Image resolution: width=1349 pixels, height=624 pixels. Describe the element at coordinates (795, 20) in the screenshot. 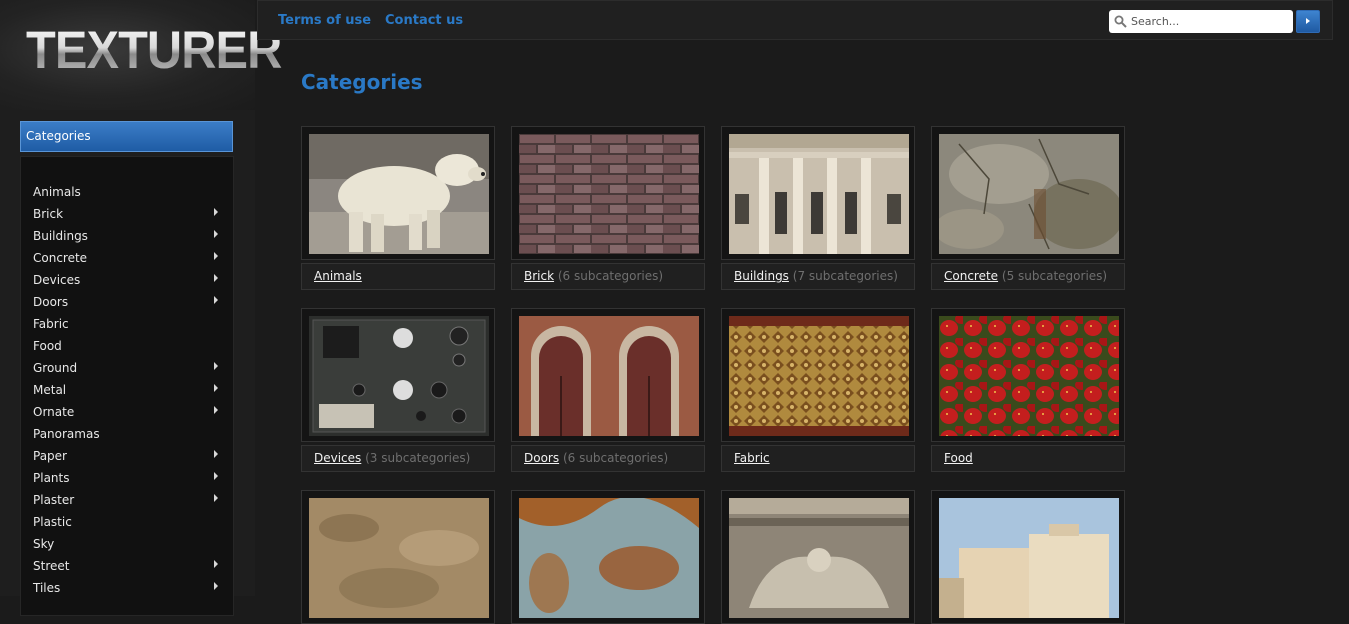

I see `top-nav-bar: Terms of use Contact us` at that location.